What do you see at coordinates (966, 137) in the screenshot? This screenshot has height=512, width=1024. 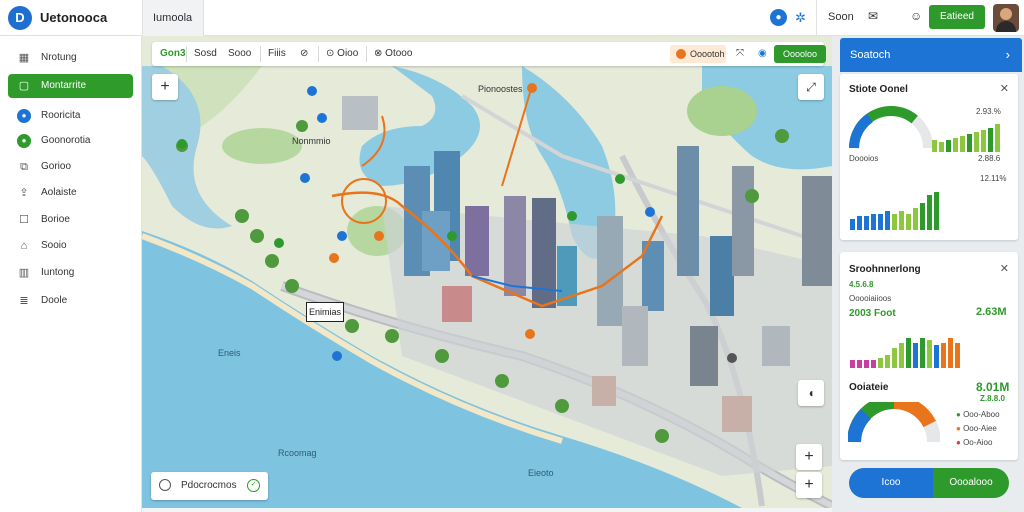 I see `bar-chart-small` at bounding box center [966, 137].